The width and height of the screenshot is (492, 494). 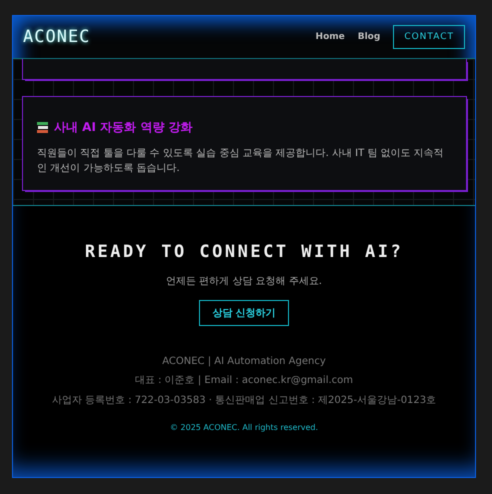 I want to click on logo: ACONEC, so click(x=56, y=37).